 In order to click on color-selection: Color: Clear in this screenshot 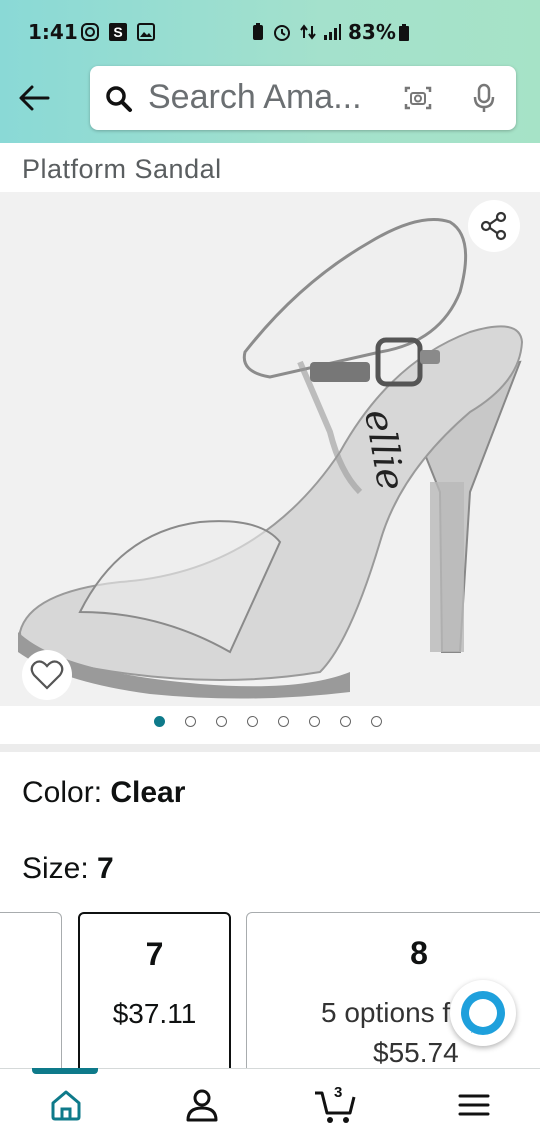, I will do `click(103, 793)`.